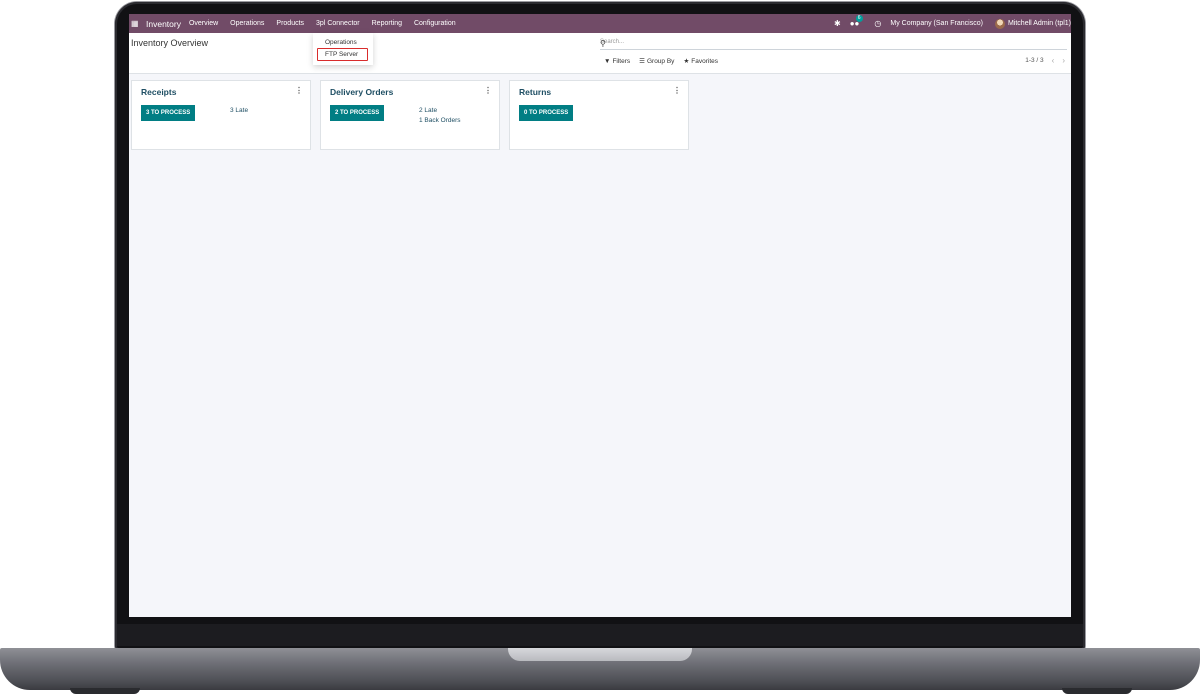 Image resolution: width=1200 pixels, height=697 pixels. What do you see at coordinates (428, 110) in the screenshot?
I see `late-link: 2 Late` at bounding box center [428, 110].